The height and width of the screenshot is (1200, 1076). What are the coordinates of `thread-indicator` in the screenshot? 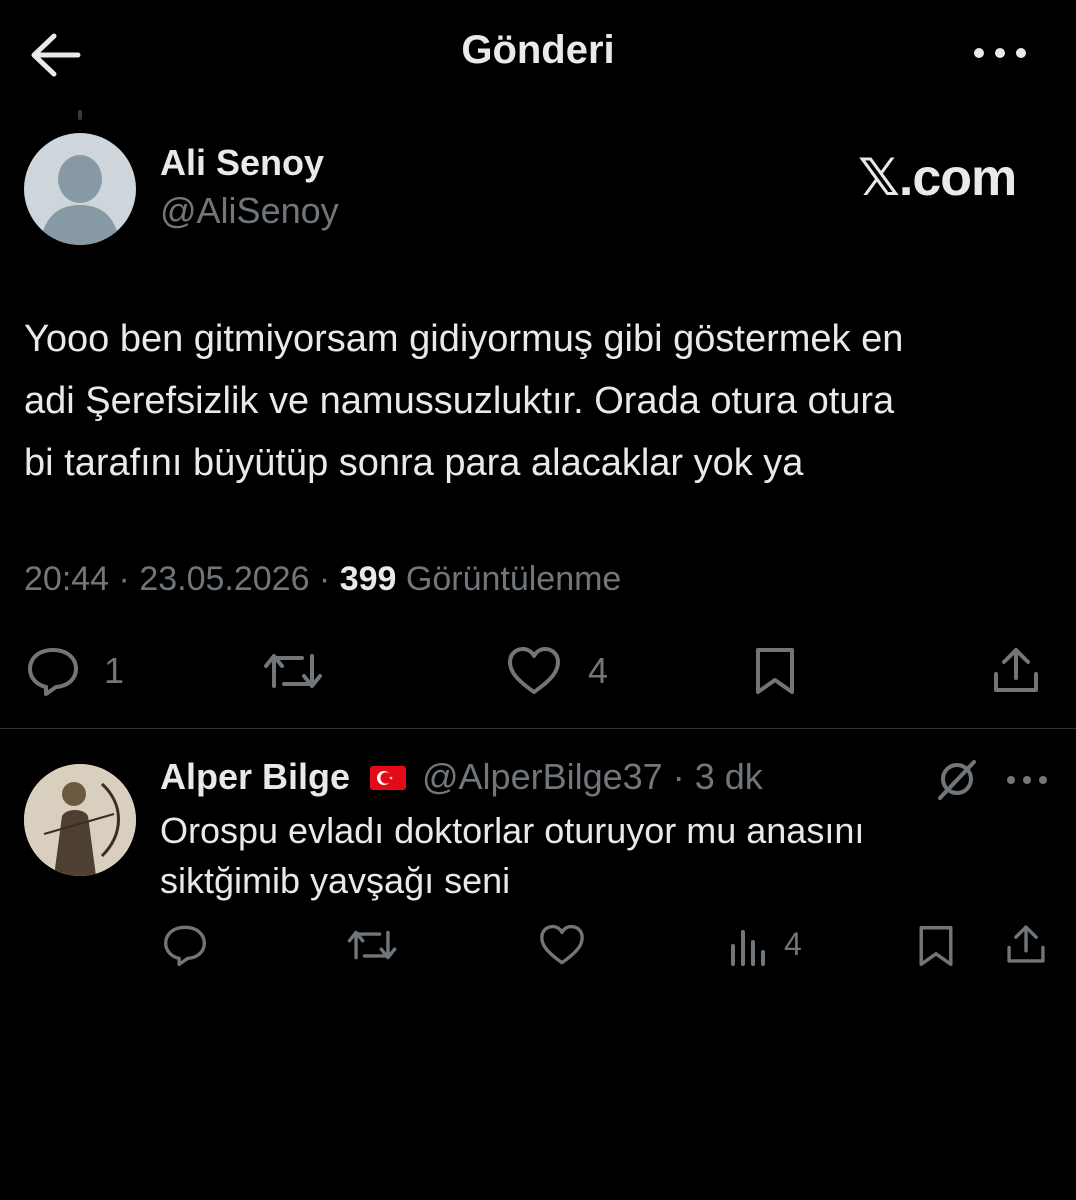 It's located at (80, 115).